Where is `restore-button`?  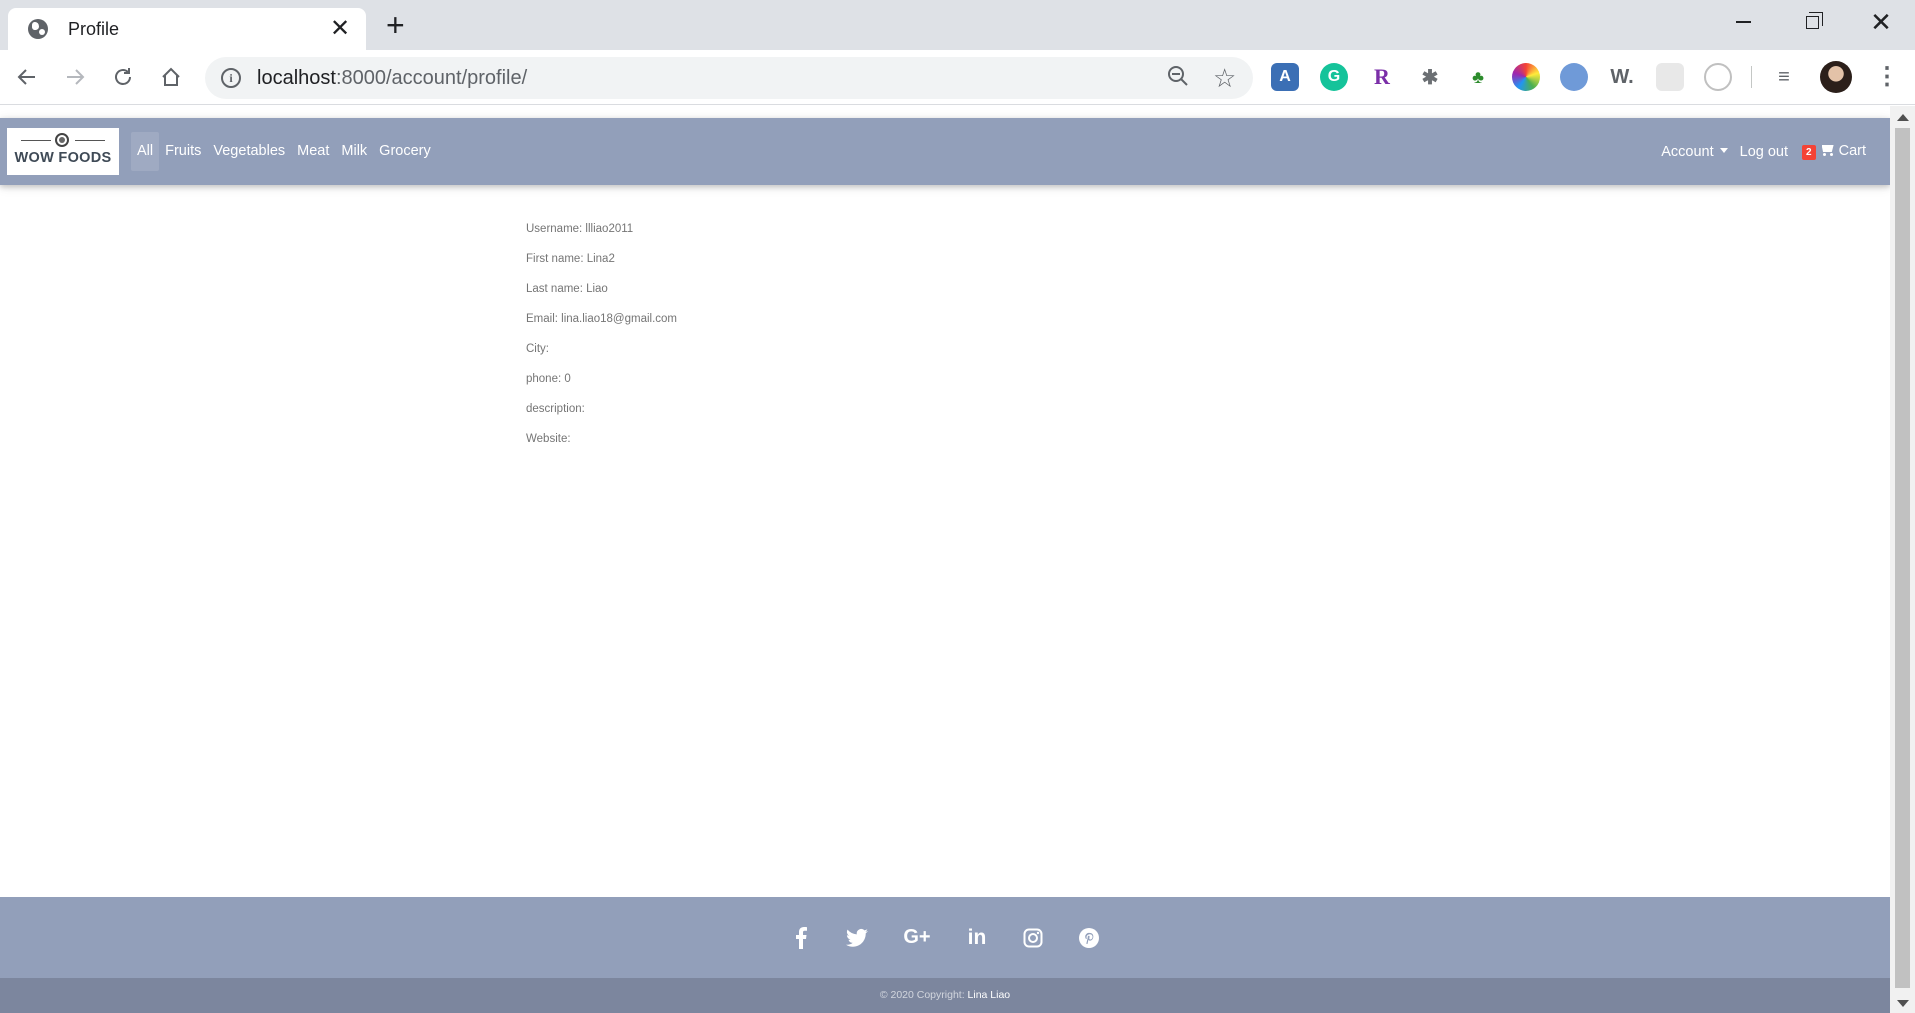 restore-button is located at coordinates (1812, 22).